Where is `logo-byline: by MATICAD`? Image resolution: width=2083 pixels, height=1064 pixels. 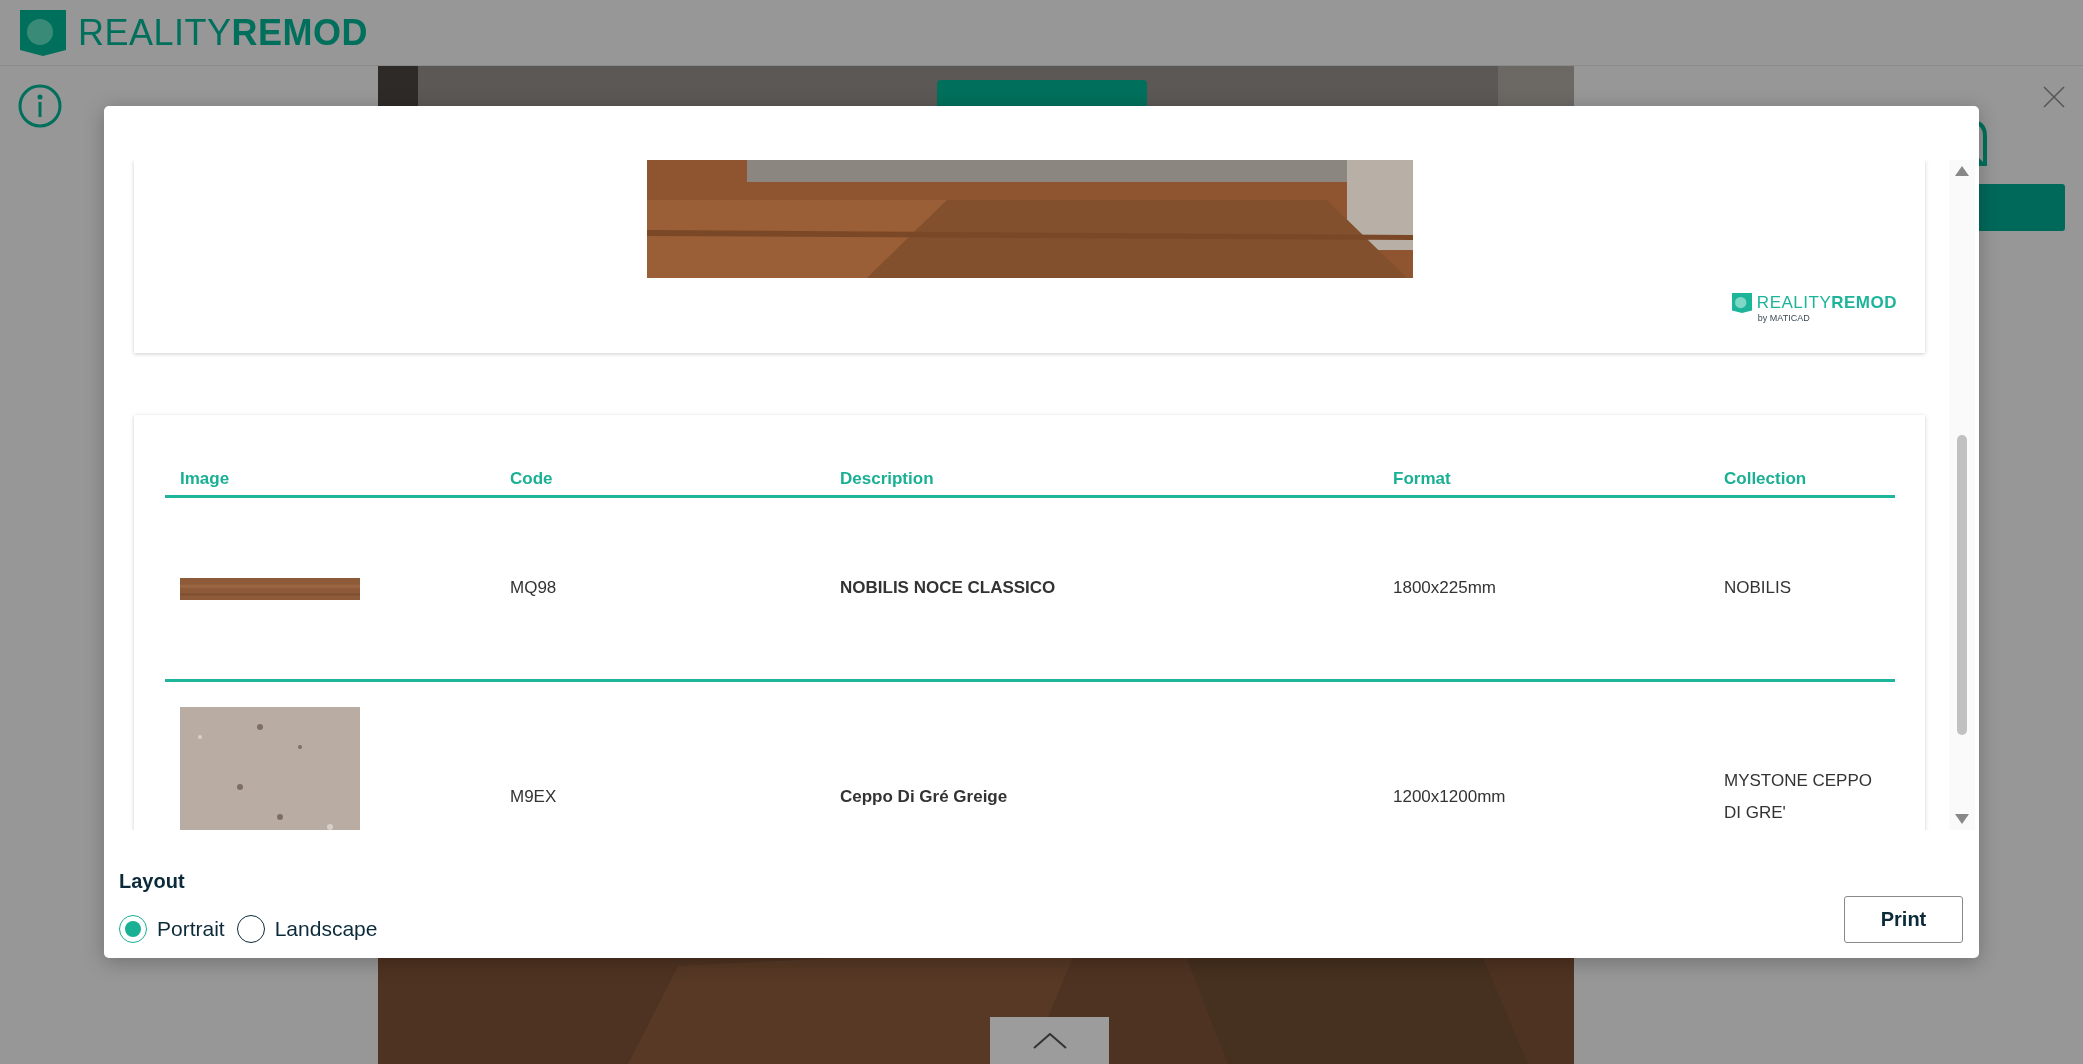 logo-byline: by MATICAD is located at coordinates (1783, 318).